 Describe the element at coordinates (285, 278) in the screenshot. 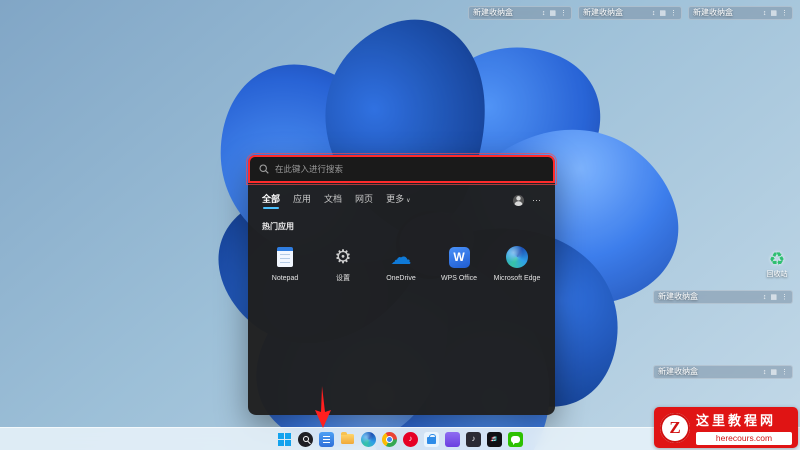

I see `app-label: Notepad` at that location.